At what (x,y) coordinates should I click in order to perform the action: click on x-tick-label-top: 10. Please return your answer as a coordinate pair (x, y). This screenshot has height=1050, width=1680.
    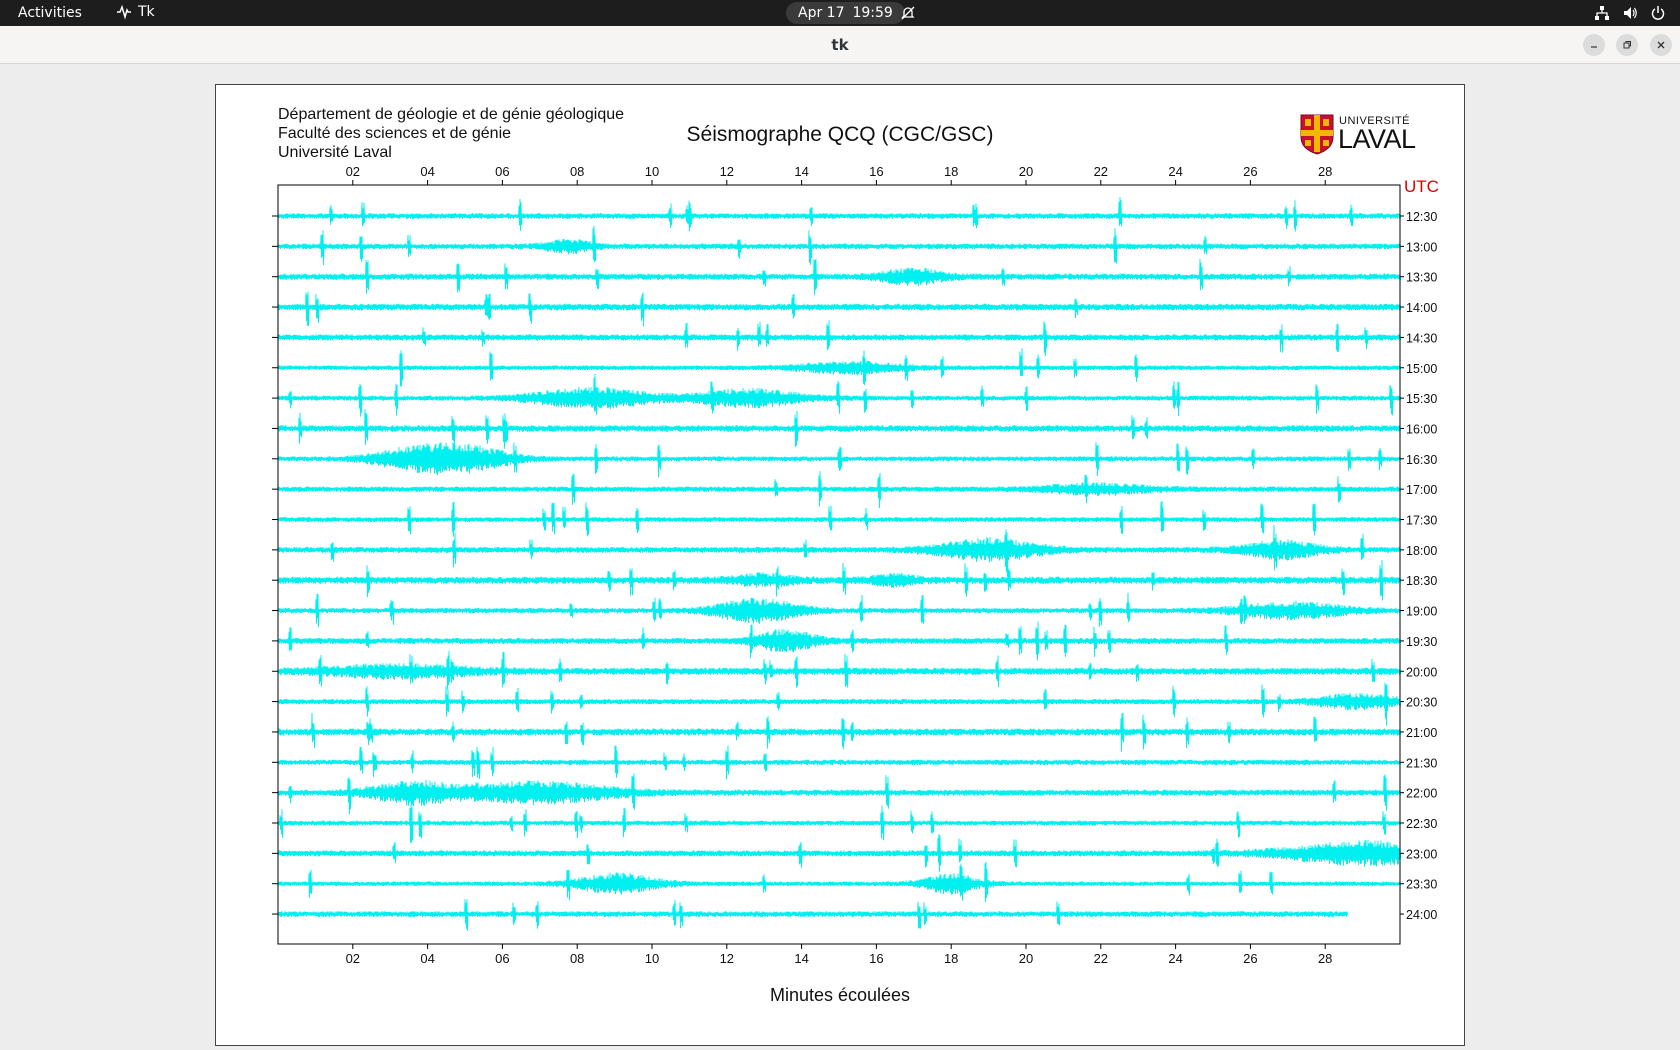
    Looking at the image, I should click on (652, 171).